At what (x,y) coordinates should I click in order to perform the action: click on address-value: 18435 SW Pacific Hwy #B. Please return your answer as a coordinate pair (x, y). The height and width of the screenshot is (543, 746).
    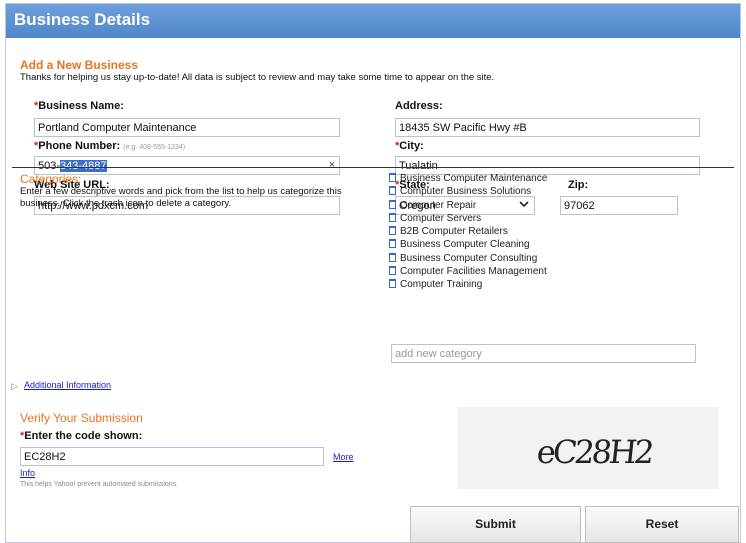
    Looking at the image, I should click on (463, 128).